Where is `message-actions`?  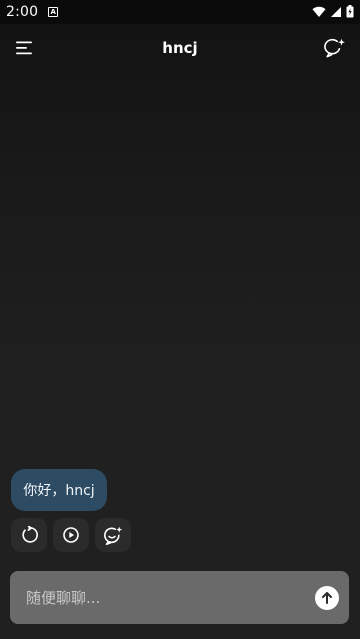 message-actions is located at coordinates (71, 535).